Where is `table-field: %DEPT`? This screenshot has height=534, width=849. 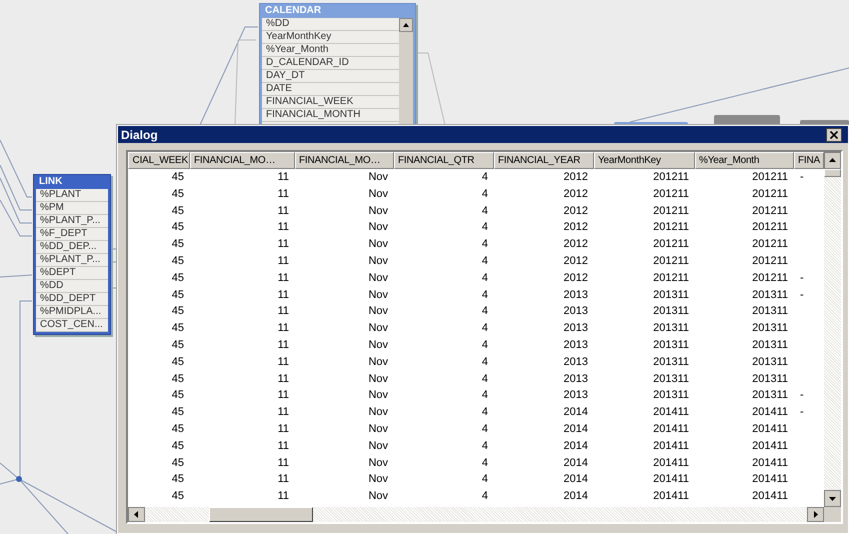 table-field: %DEPT is located at coordinates (72, 273).